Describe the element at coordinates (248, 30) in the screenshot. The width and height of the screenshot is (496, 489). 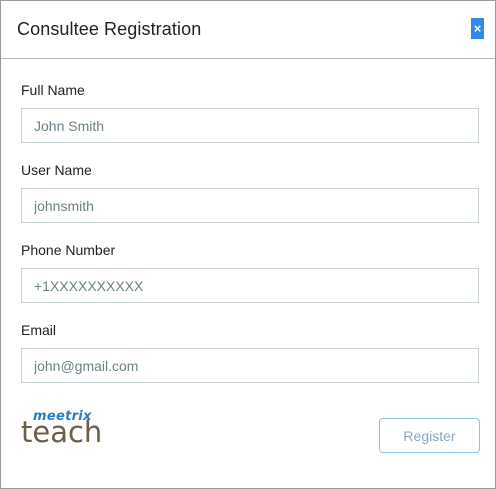
I see `dialog-header: Consultee Registration ×` at that location.